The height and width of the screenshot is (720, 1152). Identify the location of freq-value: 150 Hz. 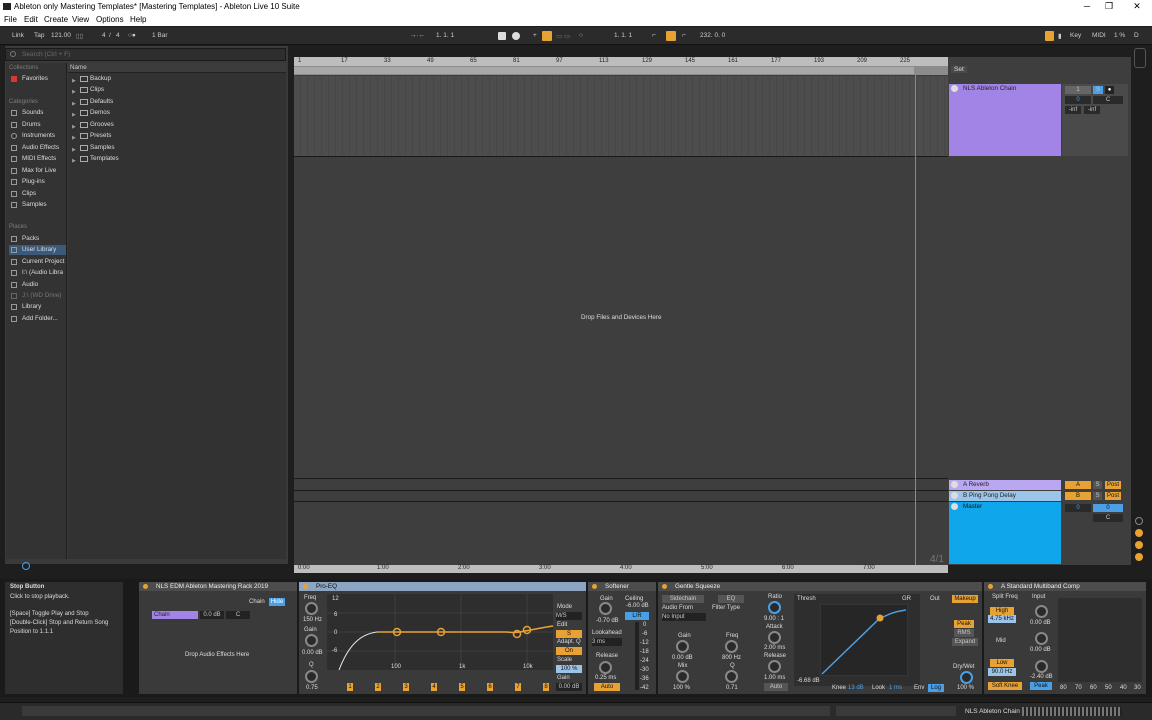
(312, 620).